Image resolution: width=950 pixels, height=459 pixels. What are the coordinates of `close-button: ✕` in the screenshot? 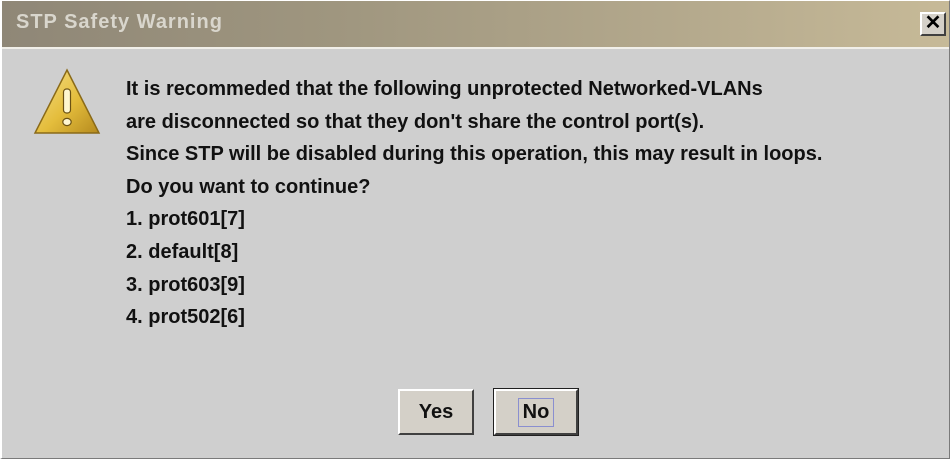 It's located at (933, 24).